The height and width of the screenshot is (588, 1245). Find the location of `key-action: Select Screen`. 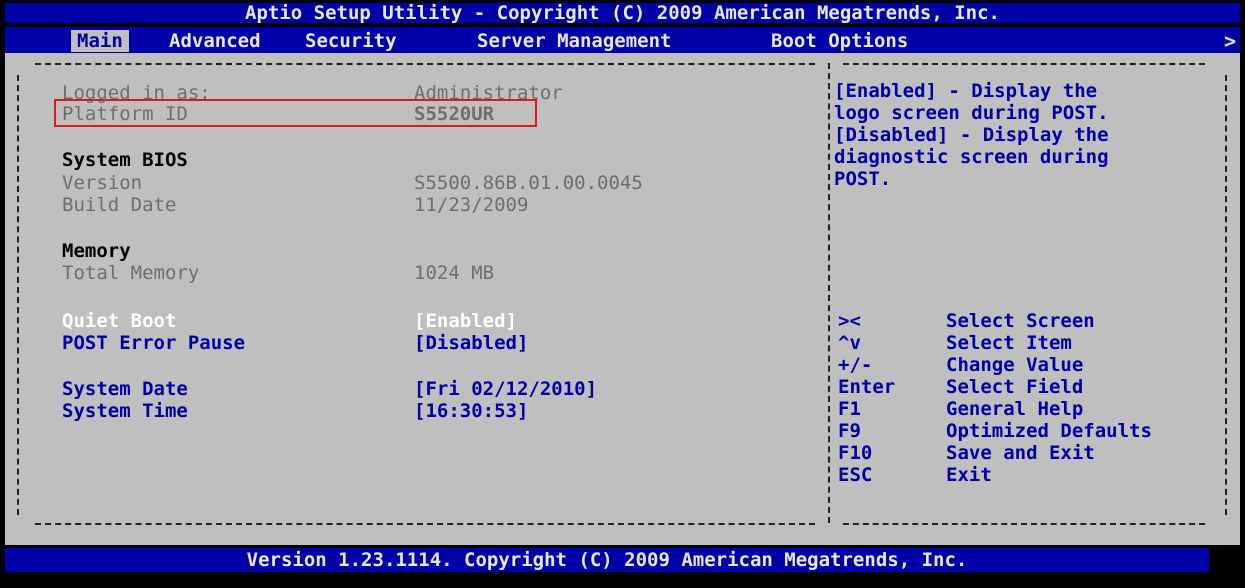

key-action: Select Screen is located at coordinates (1020, 321).